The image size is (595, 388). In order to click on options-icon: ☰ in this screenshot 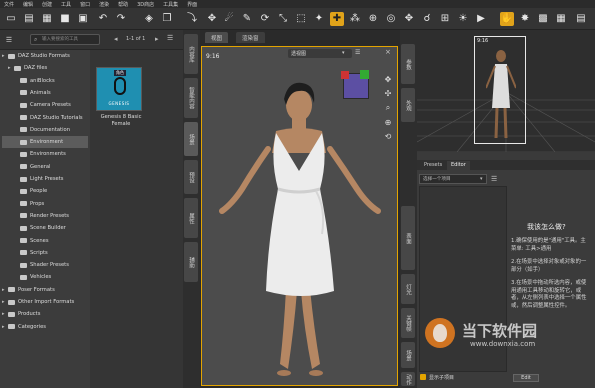, I will do `click(170, 38)`.